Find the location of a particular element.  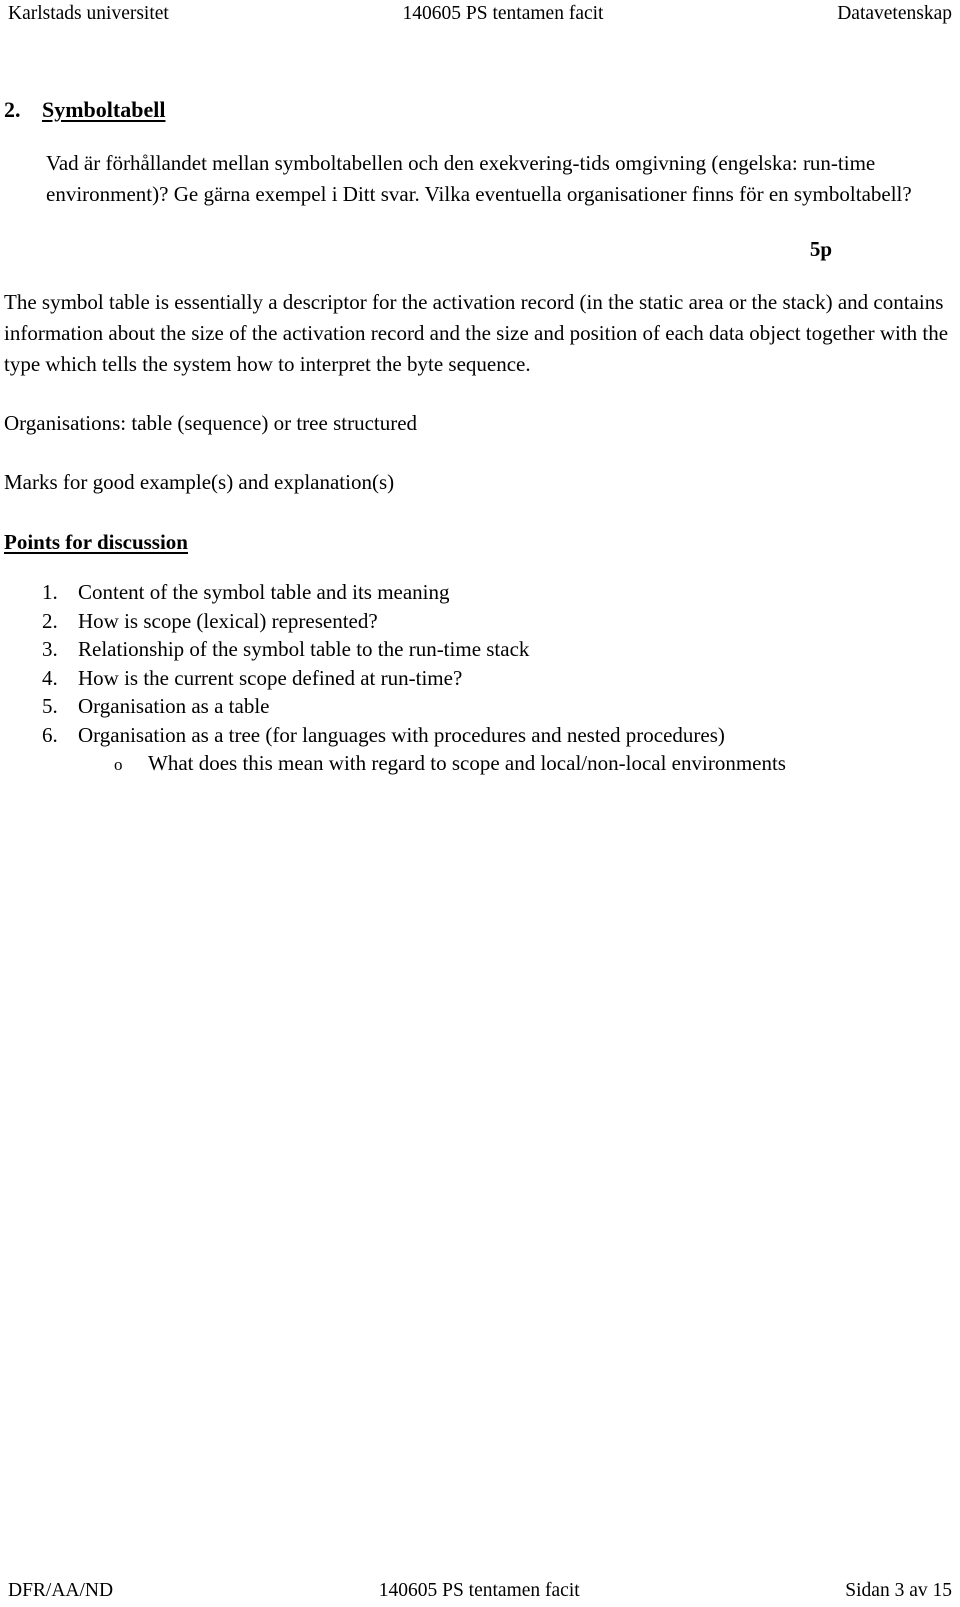

header-department: Datavetenskap is located at coordinates (894, 13).